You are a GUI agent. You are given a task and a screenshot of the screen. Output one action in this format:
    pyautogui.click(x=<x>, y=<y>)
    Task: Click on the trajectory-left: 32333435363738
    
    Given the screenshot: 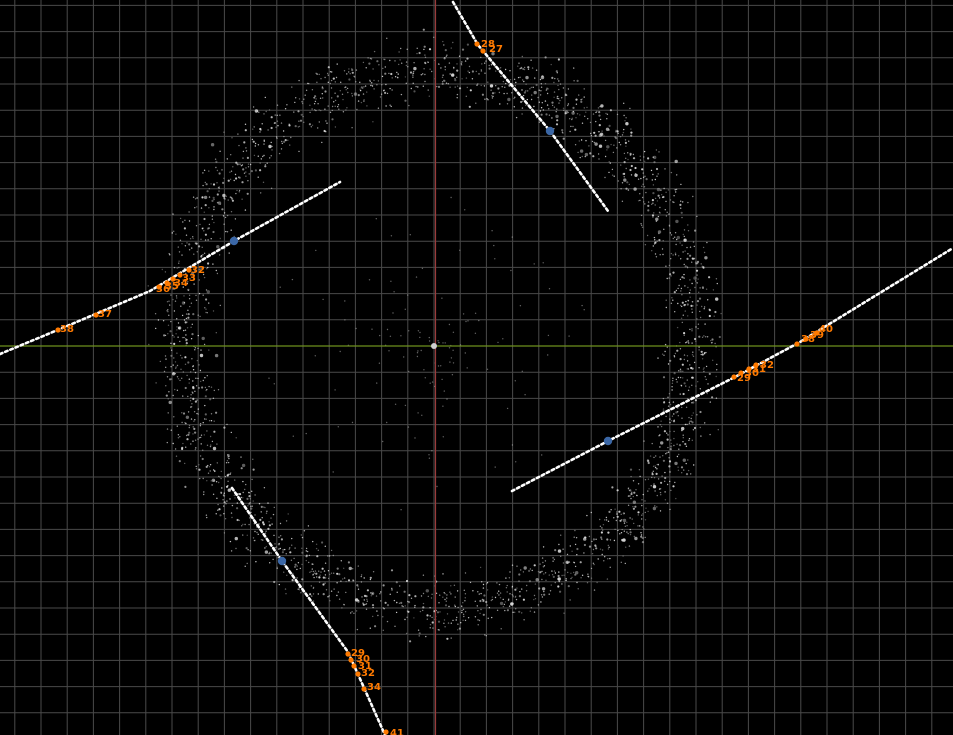 What is the action you would take?
    pyautogui.click(x=171, y=268)
    